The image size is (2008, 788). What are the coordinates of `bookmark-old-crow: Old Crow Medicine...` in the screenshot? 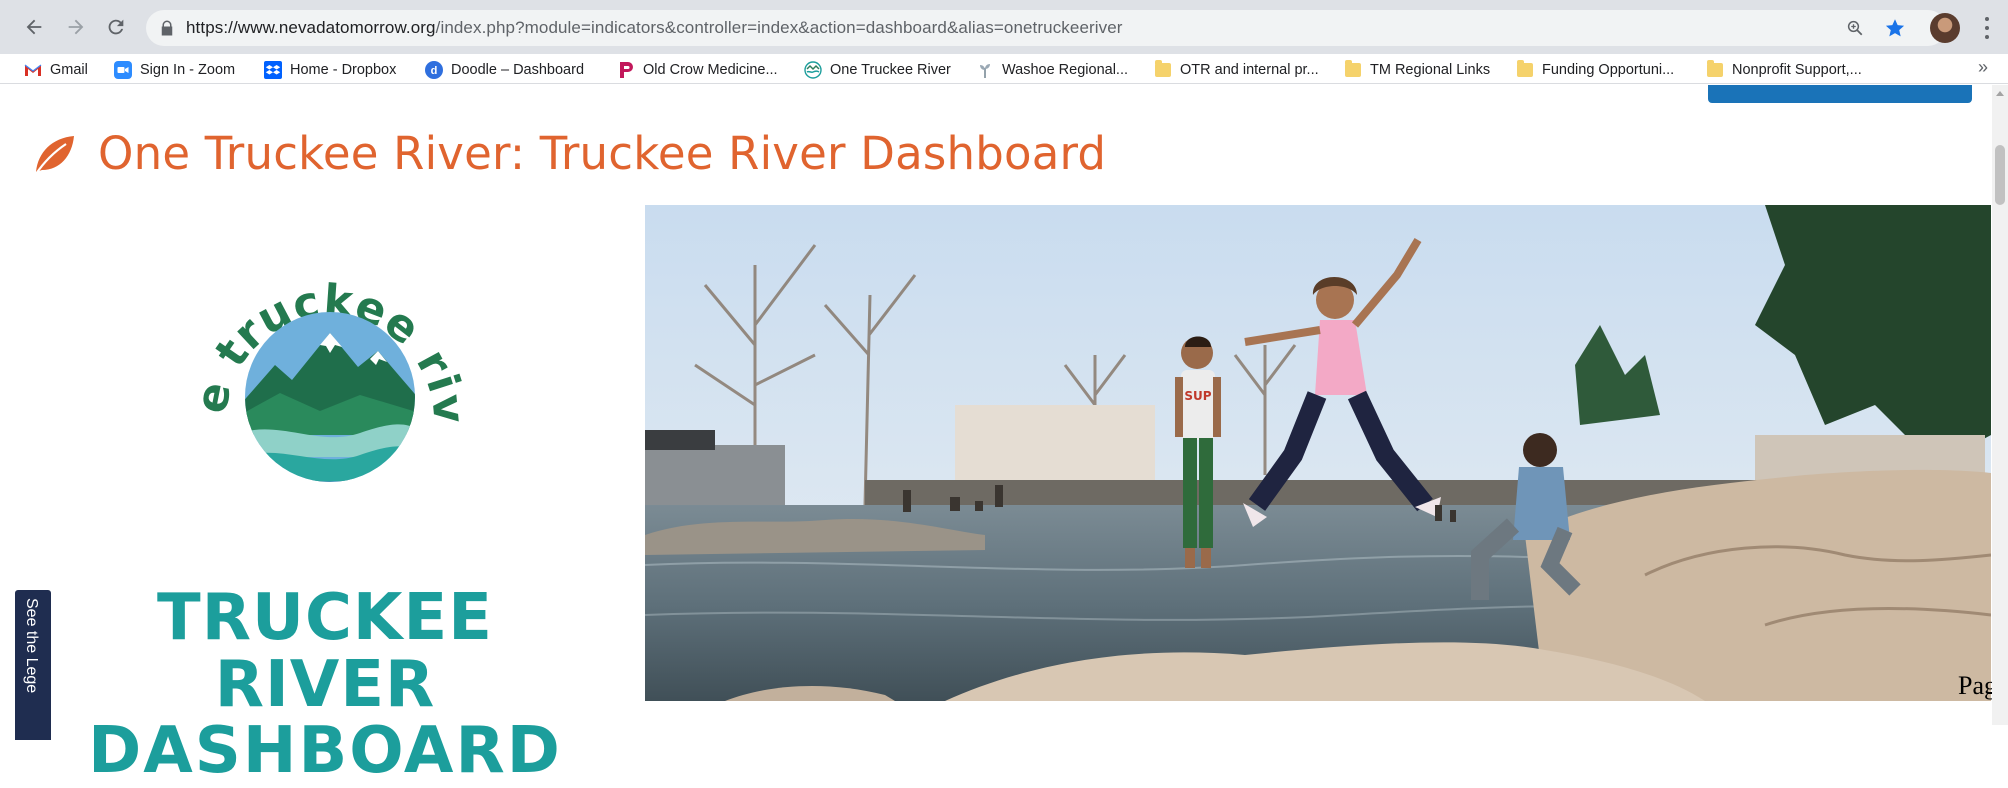 It's located at (697, 70).